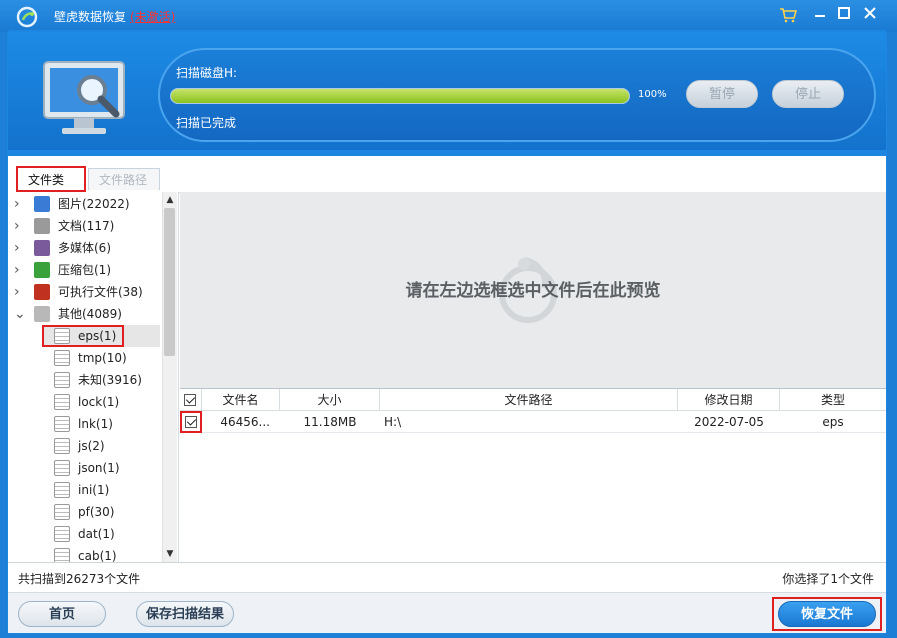 The width and height of the screenshot is (897, 638). What do you see at coordinates (529, 400) in the screenshot?
I see `column-header-path: 文件路径` at bounding box center [529, 400].